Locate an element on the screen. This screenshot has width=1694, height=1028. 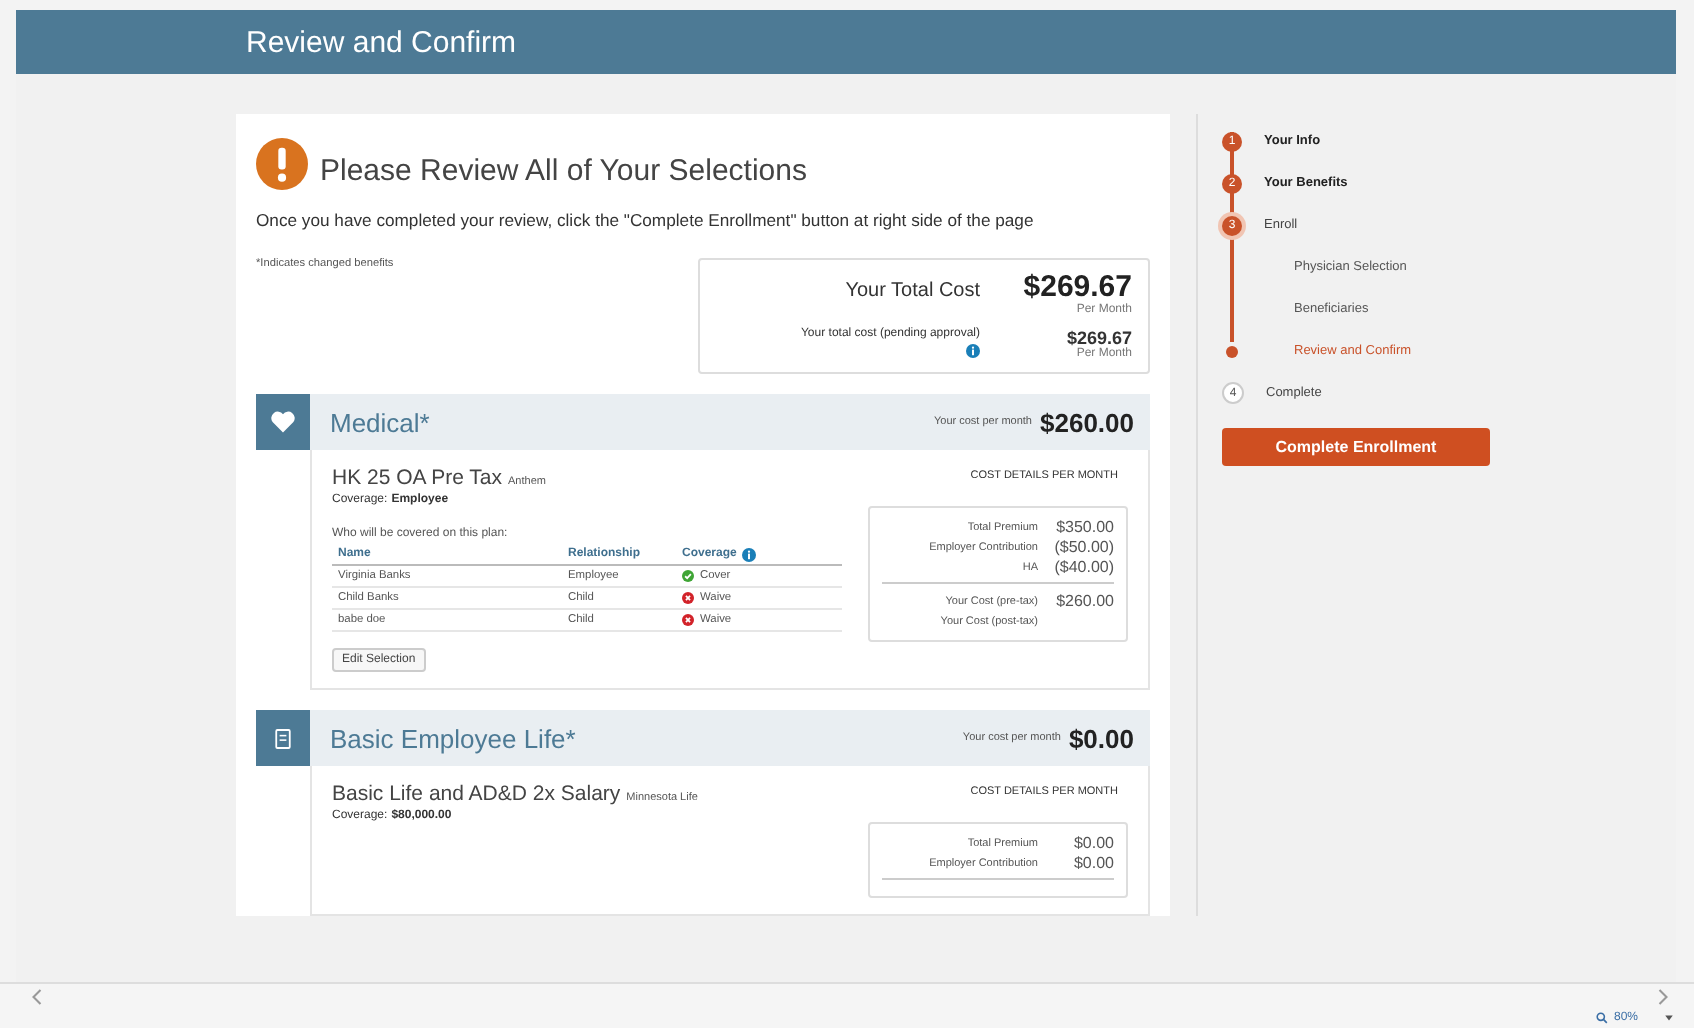
zoom-icon is located at coordinates (1601, 1018).